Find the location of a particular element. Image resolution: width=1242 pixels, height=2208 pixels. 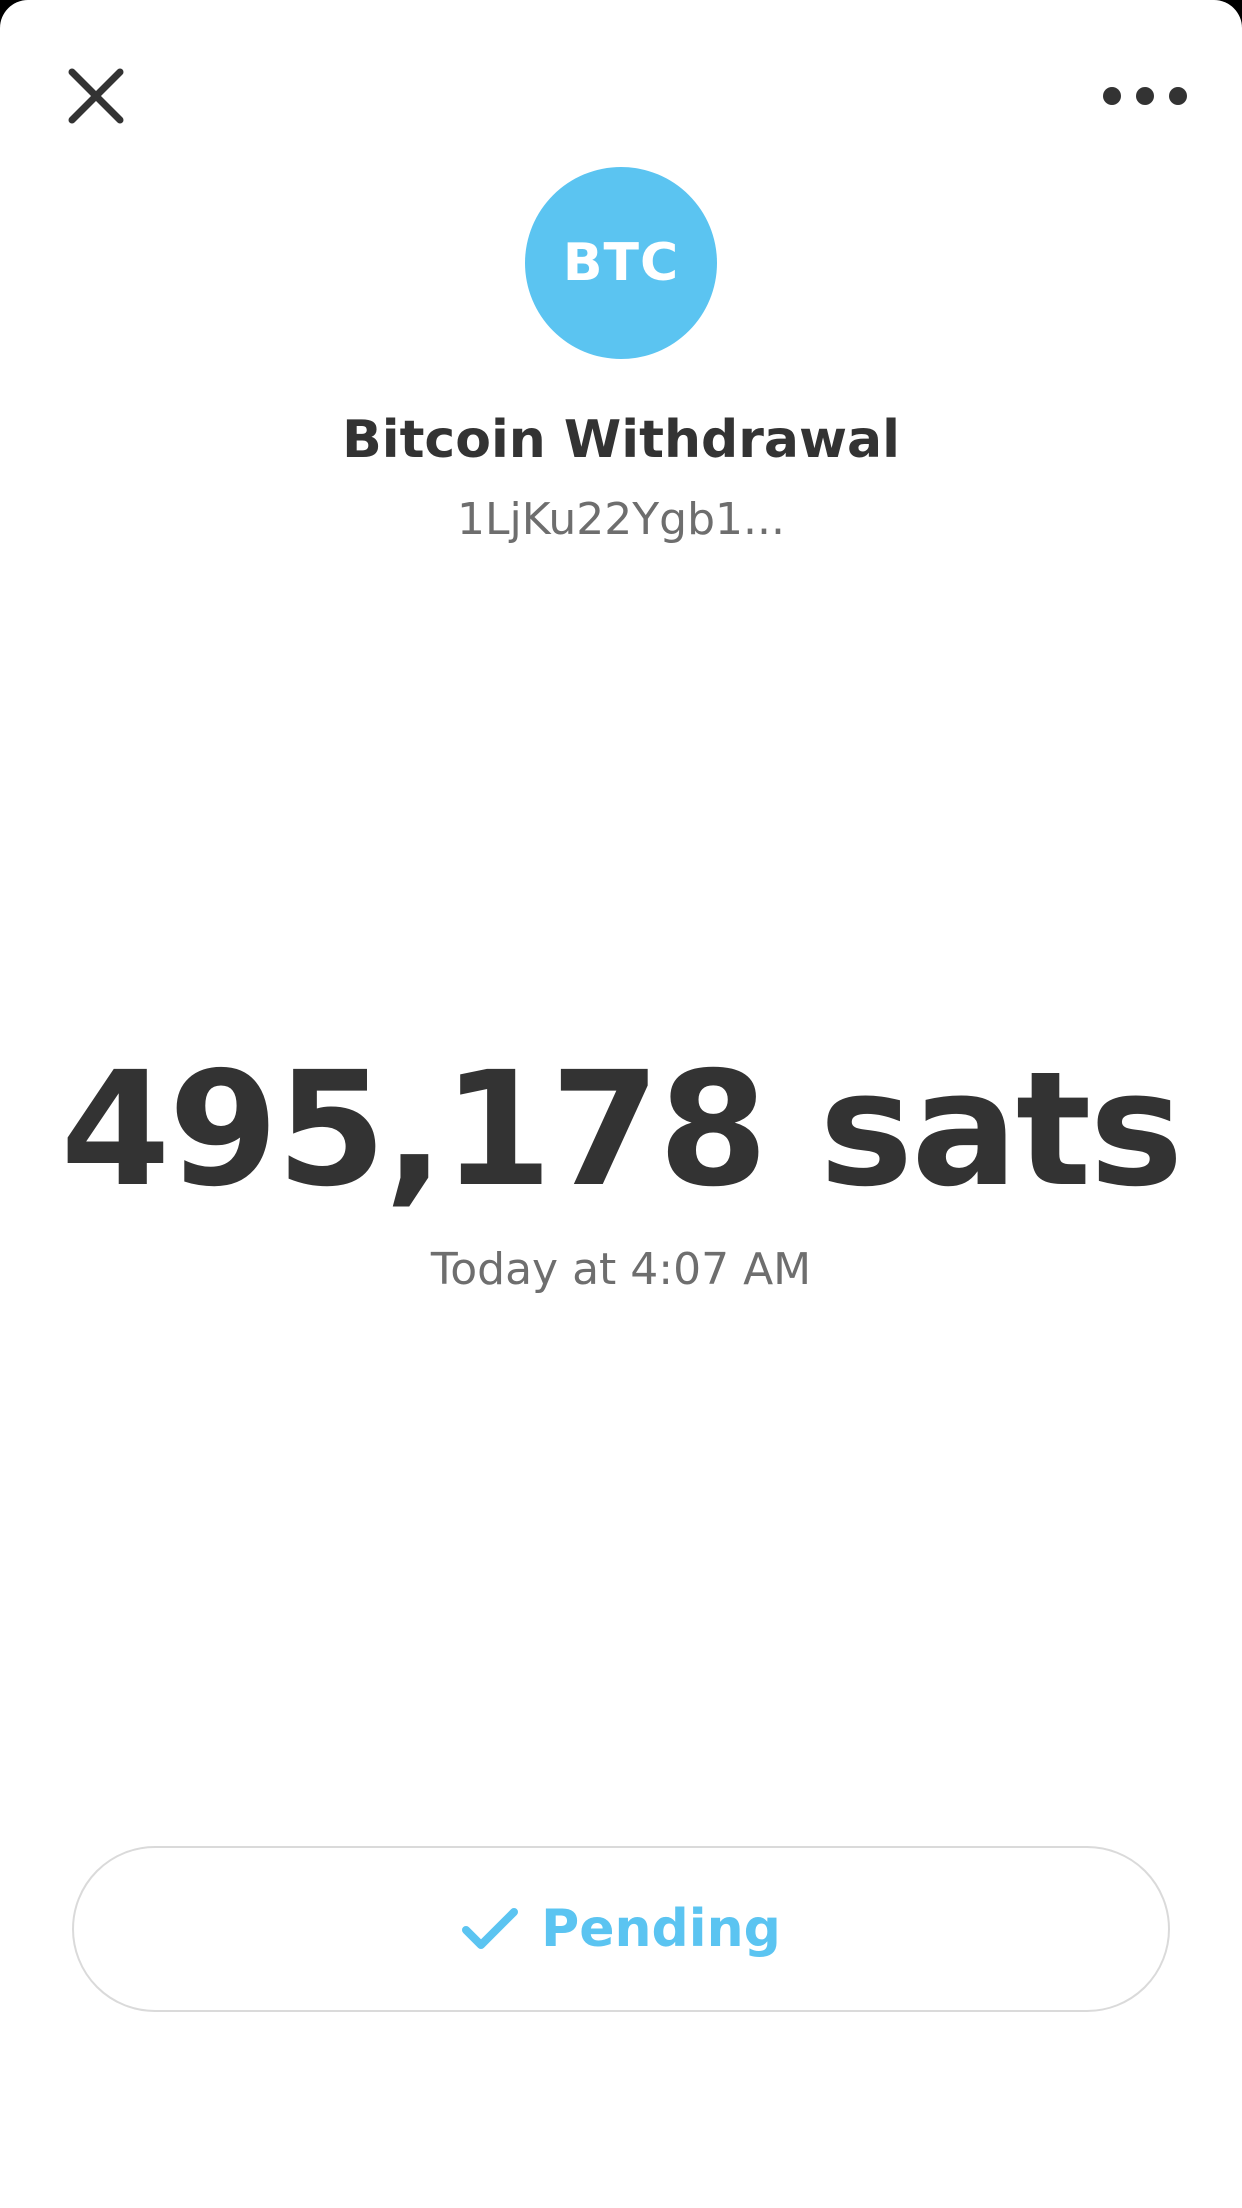

more-options-button is located at coordinates (1145, 96).